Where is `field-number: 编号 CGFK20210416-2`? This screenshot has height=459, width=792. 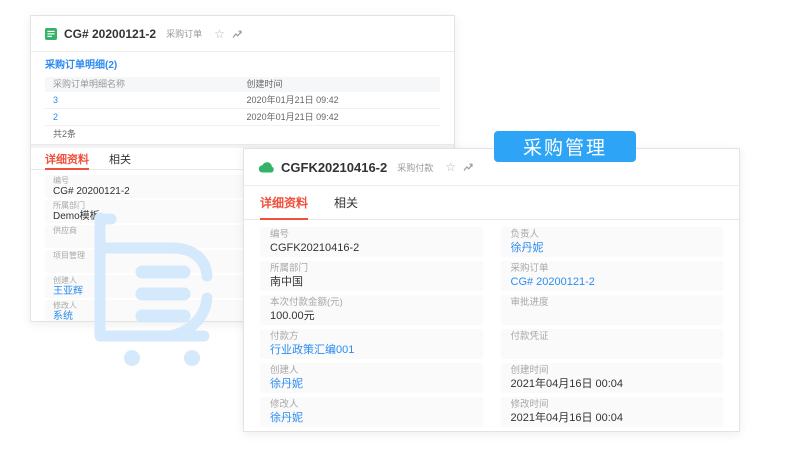 field-number: 编号 CGFK20210416-2 is located at coordinates (371, 242).